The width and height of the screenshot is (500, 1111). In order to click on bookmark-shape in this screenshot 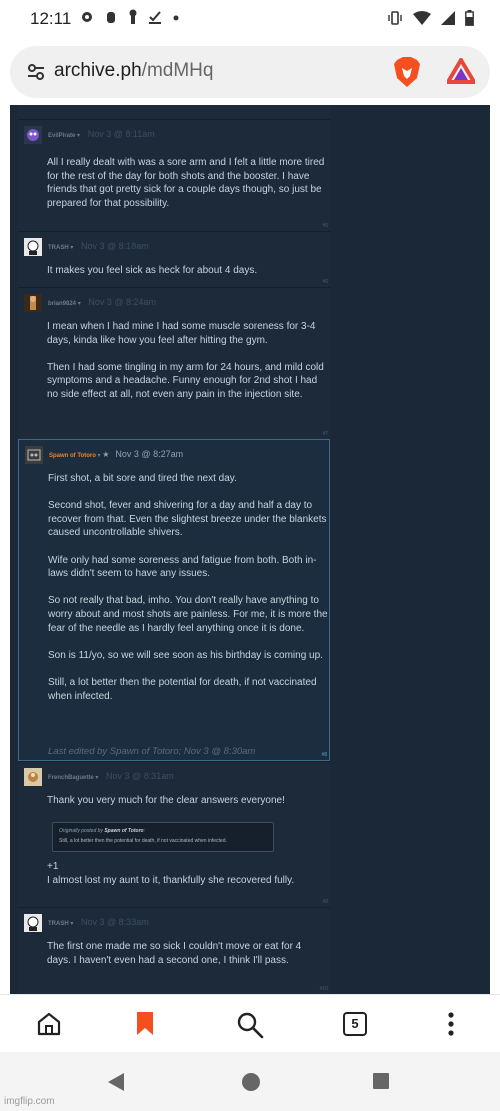, I will do `click(145, 1023)`.